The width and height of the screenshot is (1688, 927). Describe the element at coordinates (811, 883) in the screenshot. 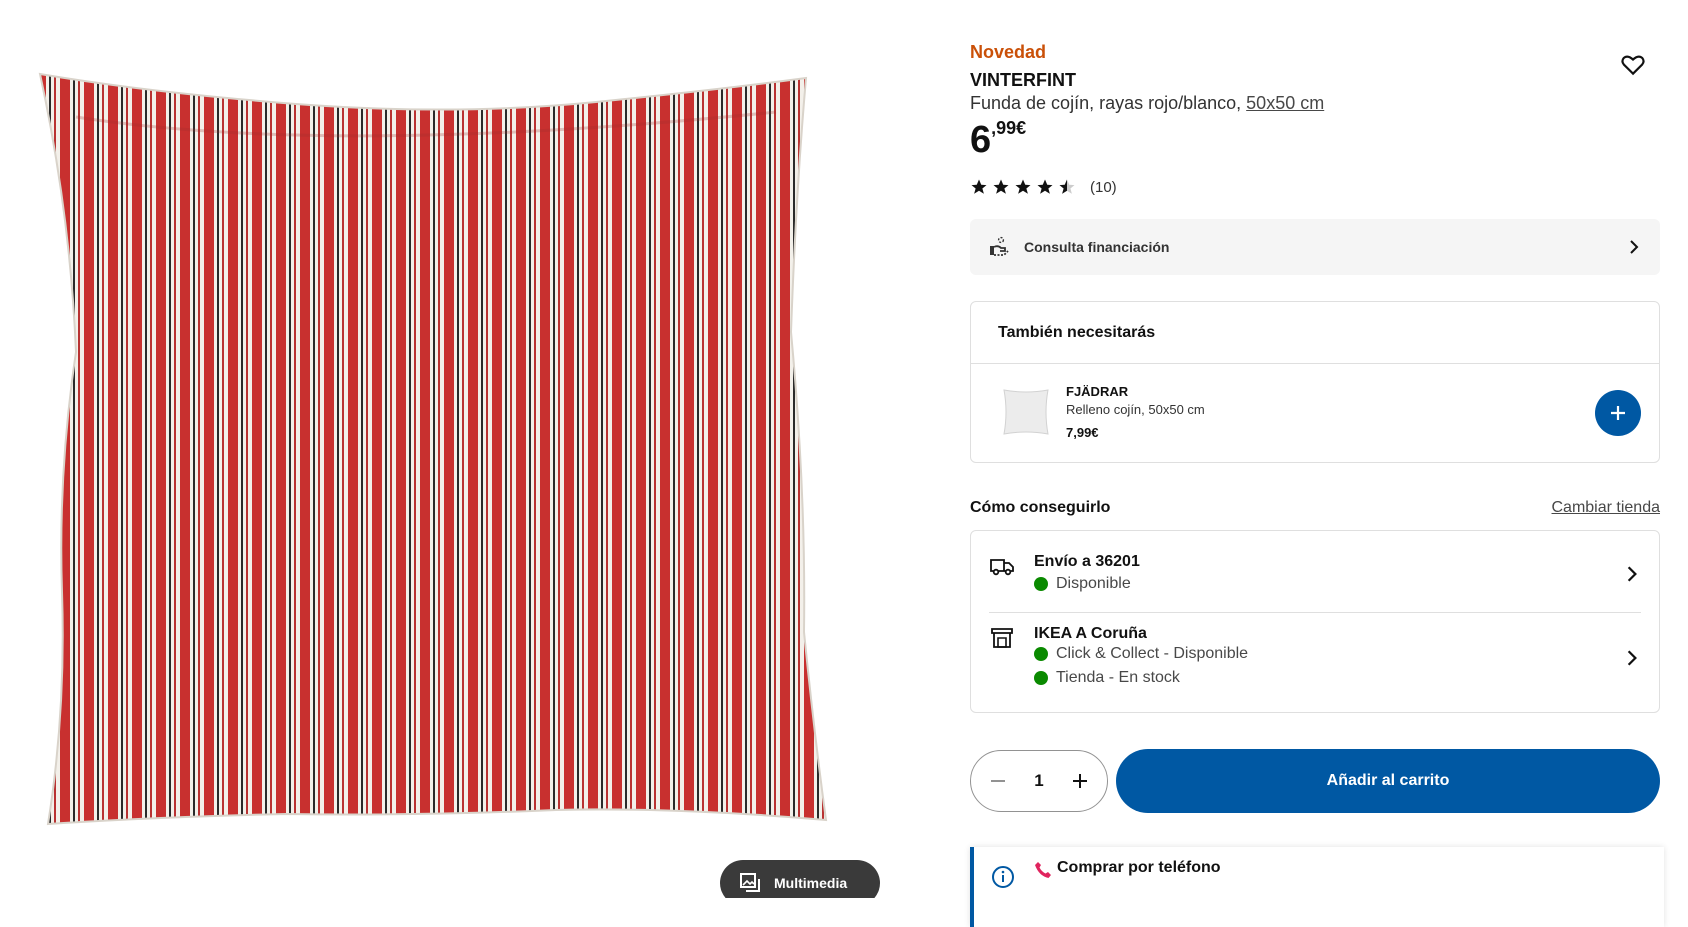

I see `multimedia-label: Multimedia` at that location.